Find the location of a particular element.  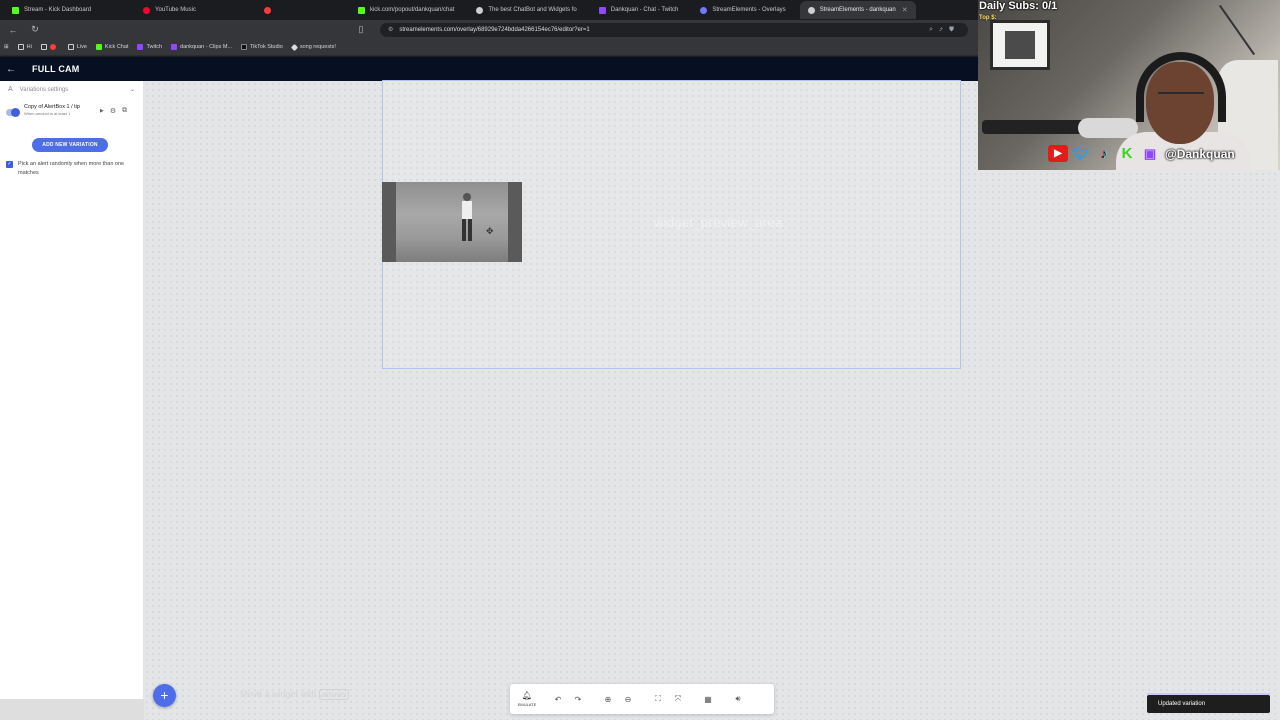

preview-ghost-text: widget_preview_area is located at coordinates (718, 222).